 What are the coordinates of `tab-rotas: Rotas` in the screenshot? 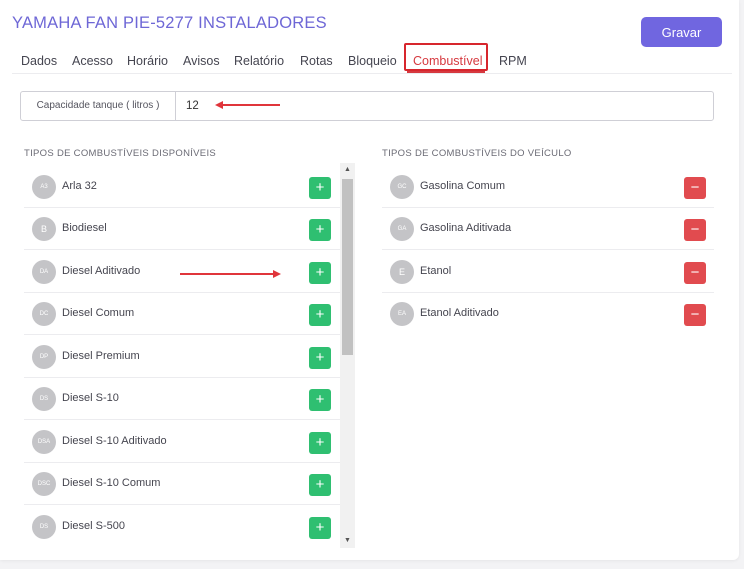 It's located at (316, 61).